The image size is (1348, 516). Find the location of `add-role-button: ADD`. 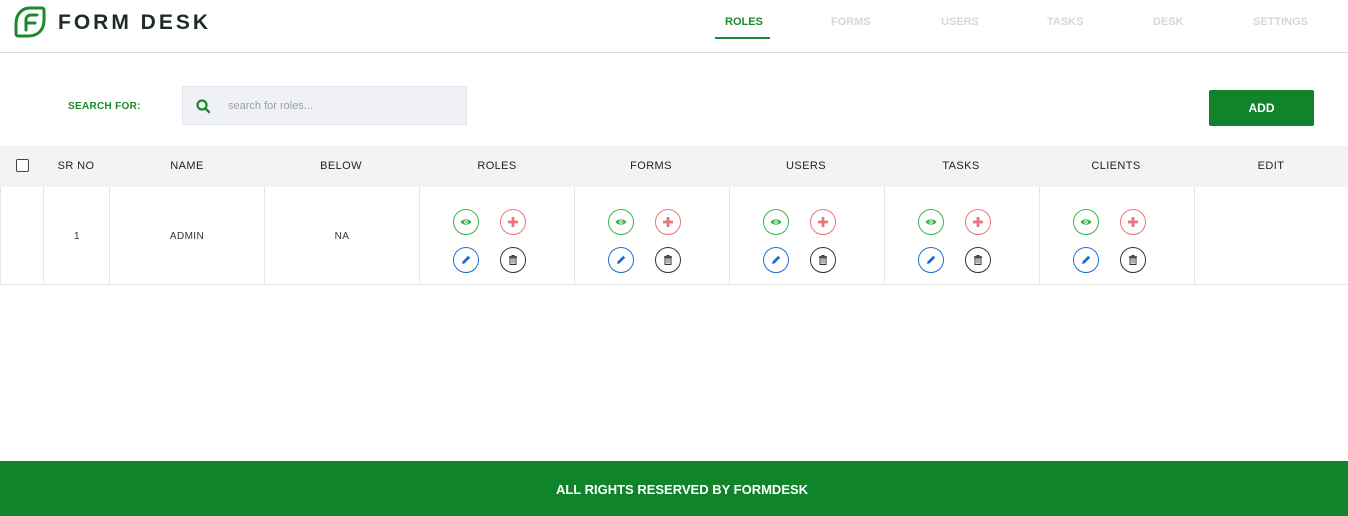

add-role-button: ADD is located at coordinates (1261, 108).